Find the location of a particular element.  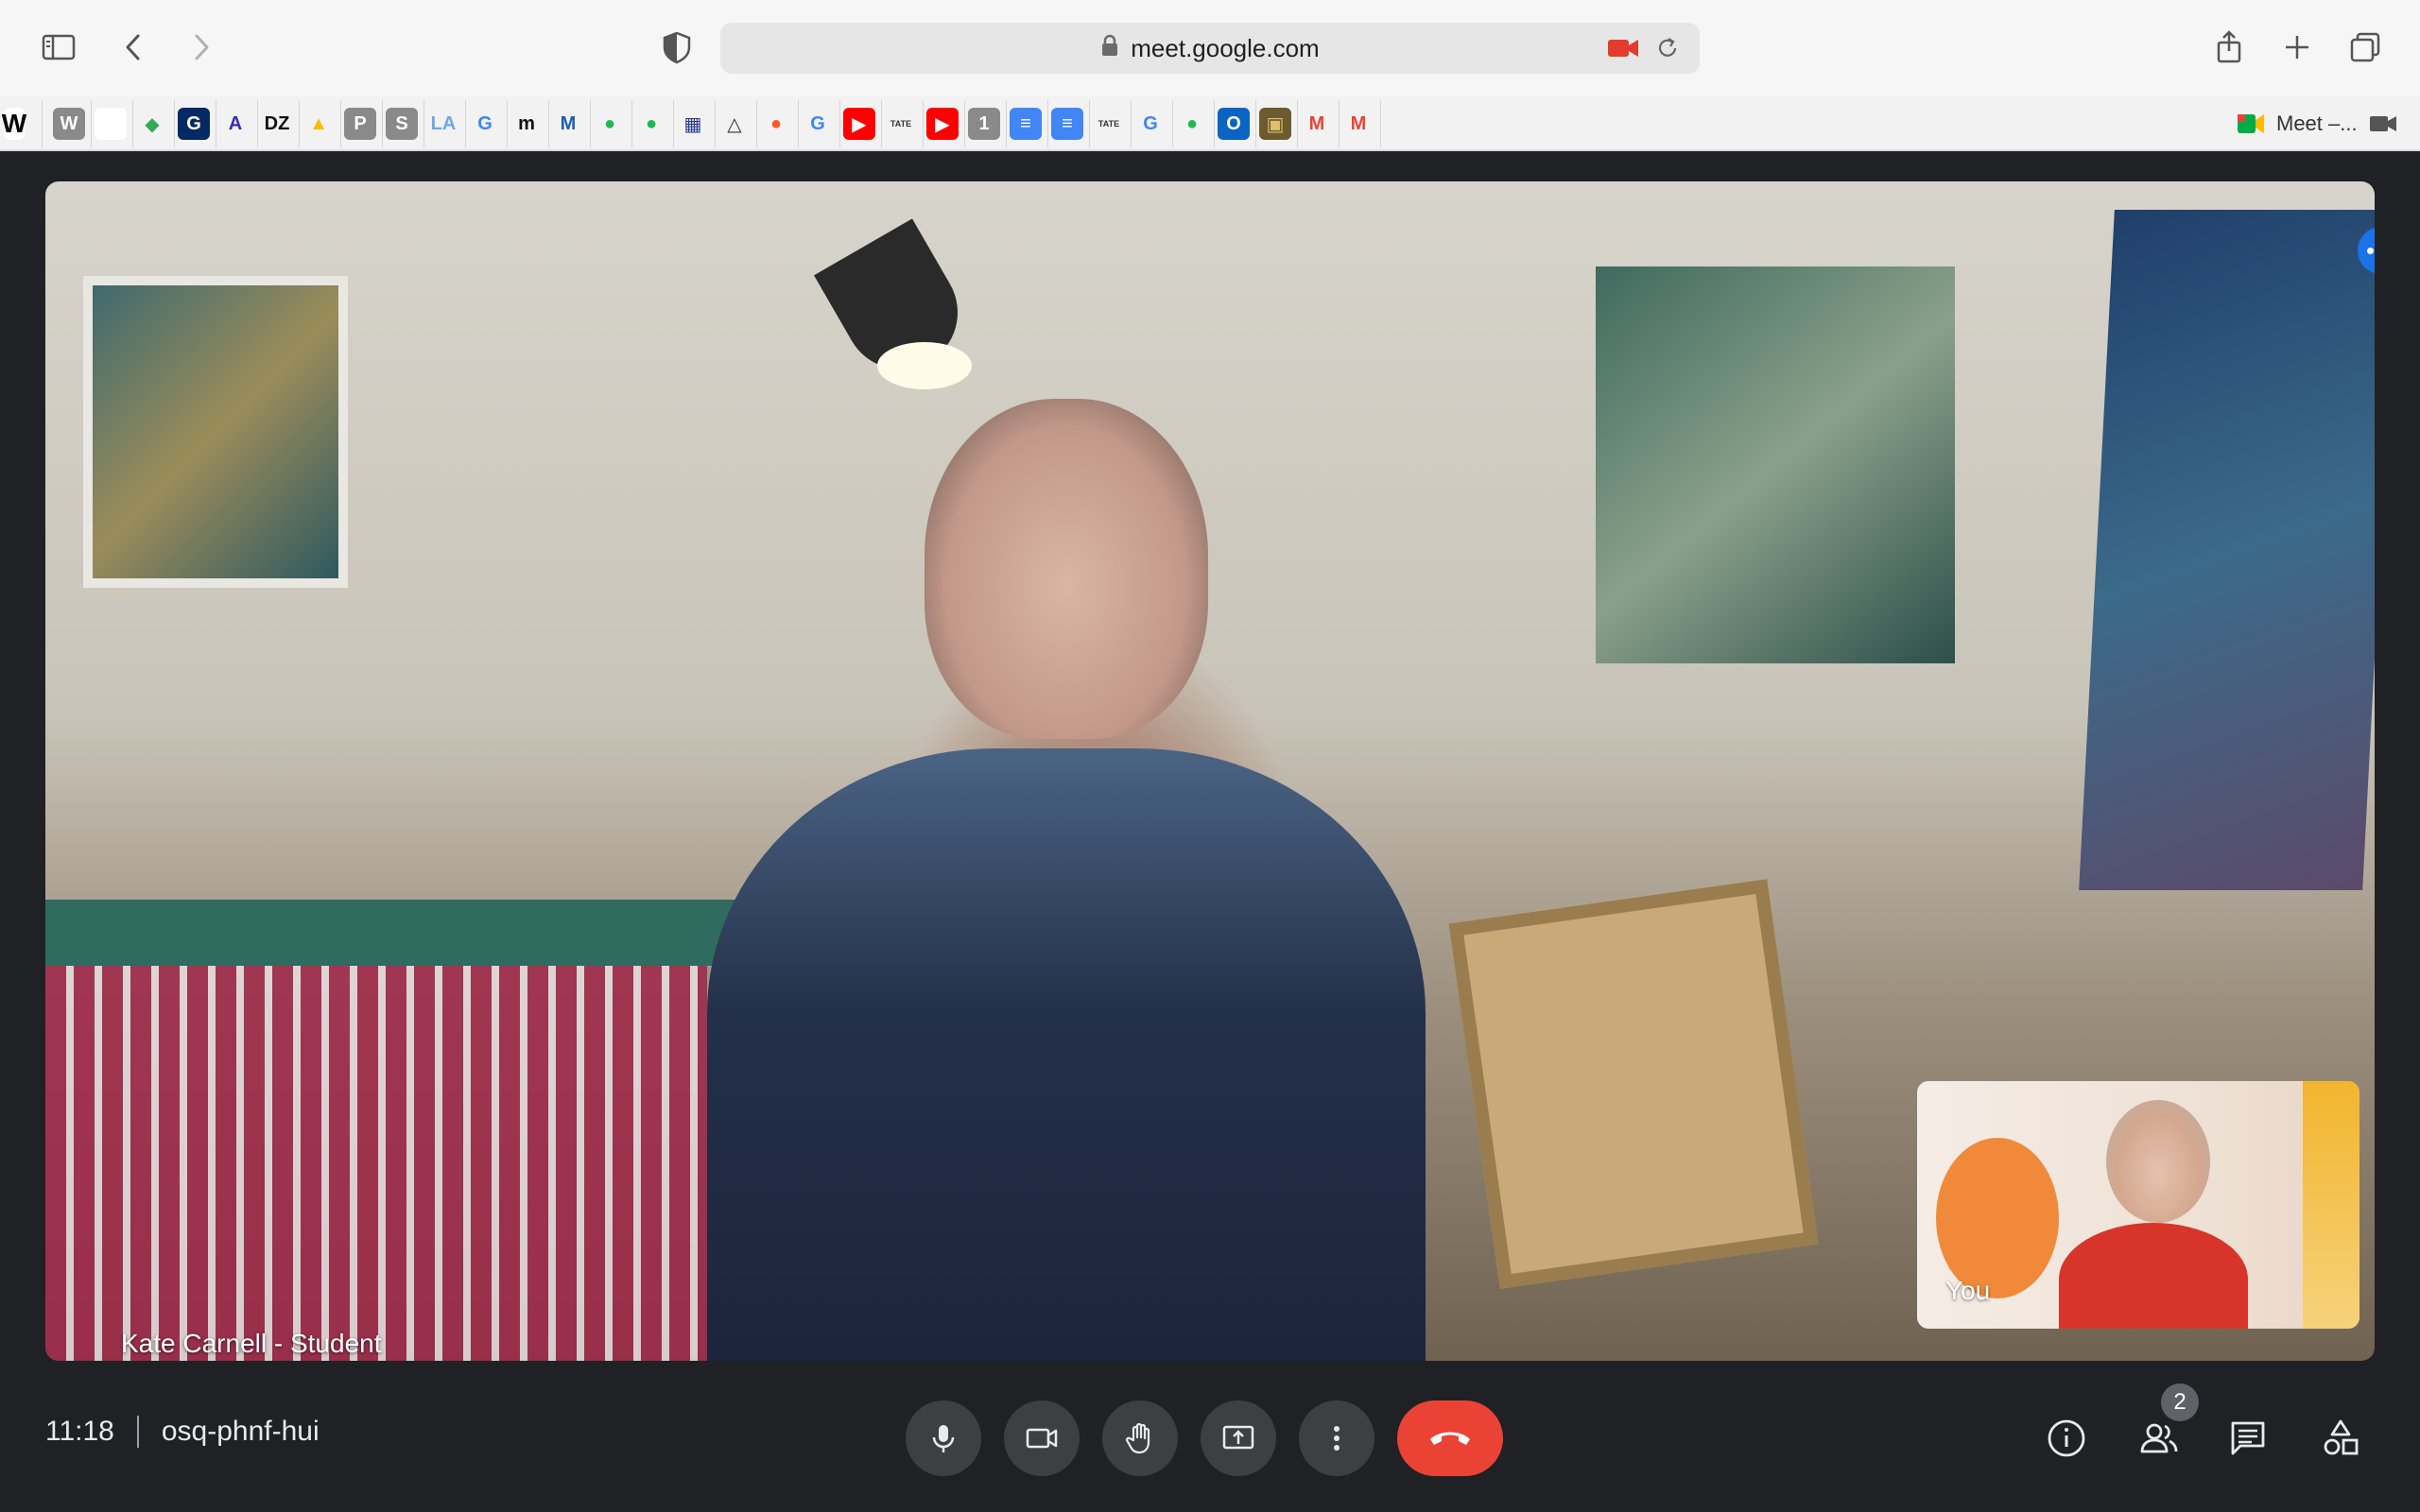

self-label: You is located at coordinates (1968, 1290).